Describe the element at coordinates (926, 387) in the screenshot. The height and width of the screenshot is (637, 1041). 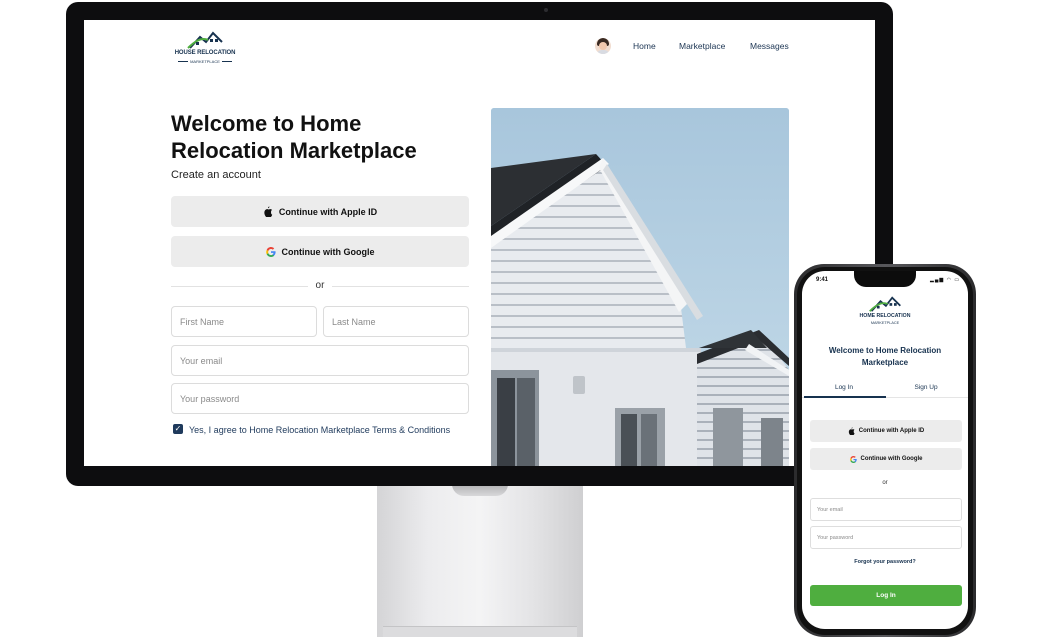
I see `tab-sign-up: Sign Up` at that location.